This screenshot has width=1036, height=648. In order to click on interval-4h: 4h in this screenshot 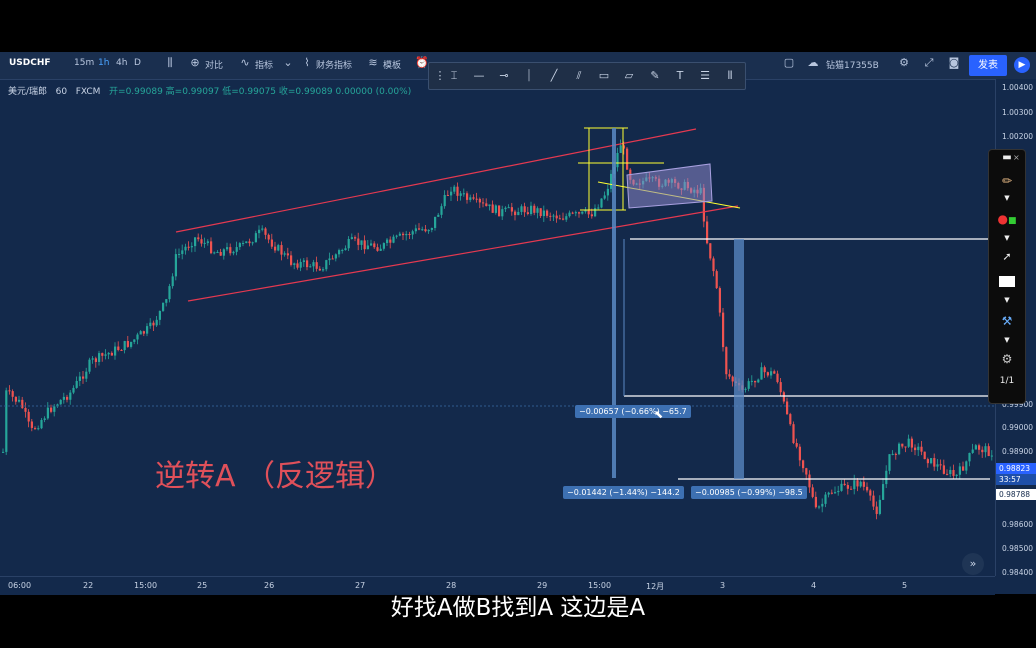, I will do `click(121, 63)`.